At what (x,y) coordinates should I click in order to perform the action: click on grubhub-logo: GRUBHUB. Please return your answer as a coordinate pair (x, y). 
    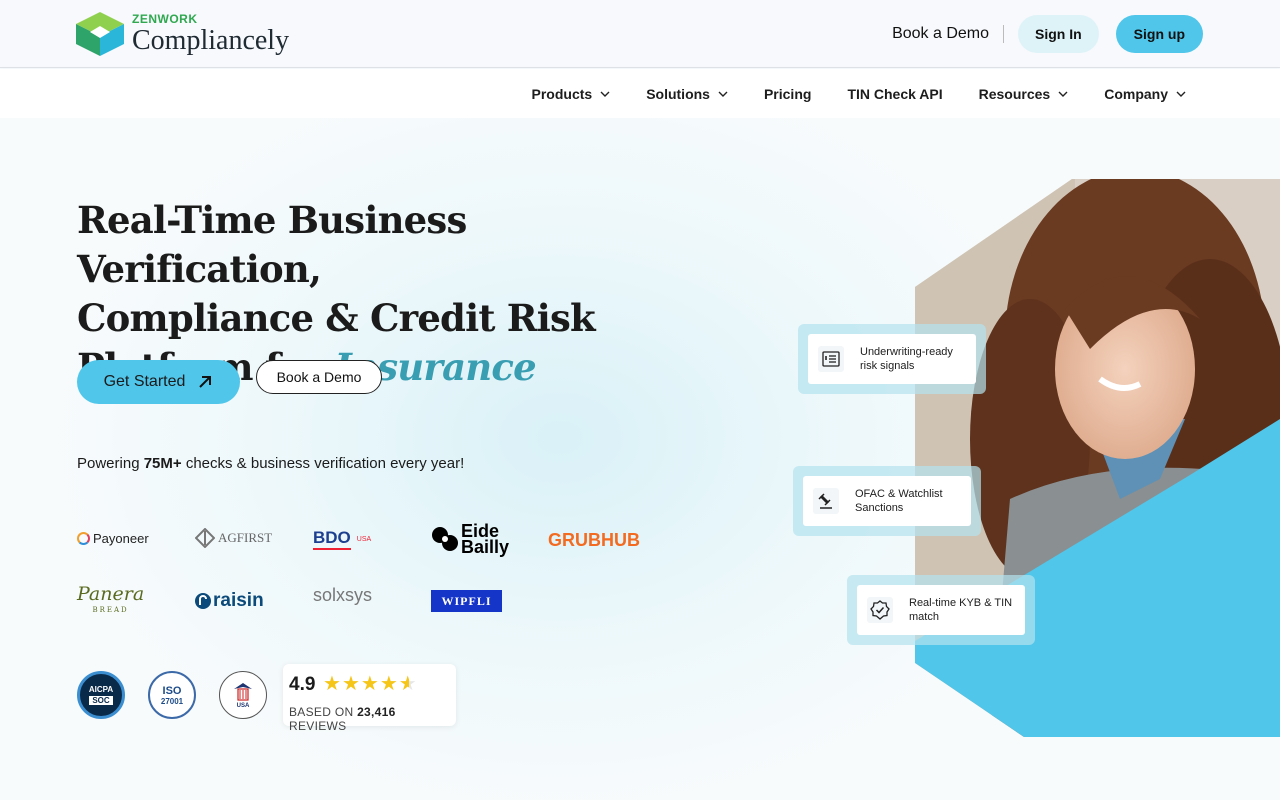
    Looking at the image, I should click on (594, 540).